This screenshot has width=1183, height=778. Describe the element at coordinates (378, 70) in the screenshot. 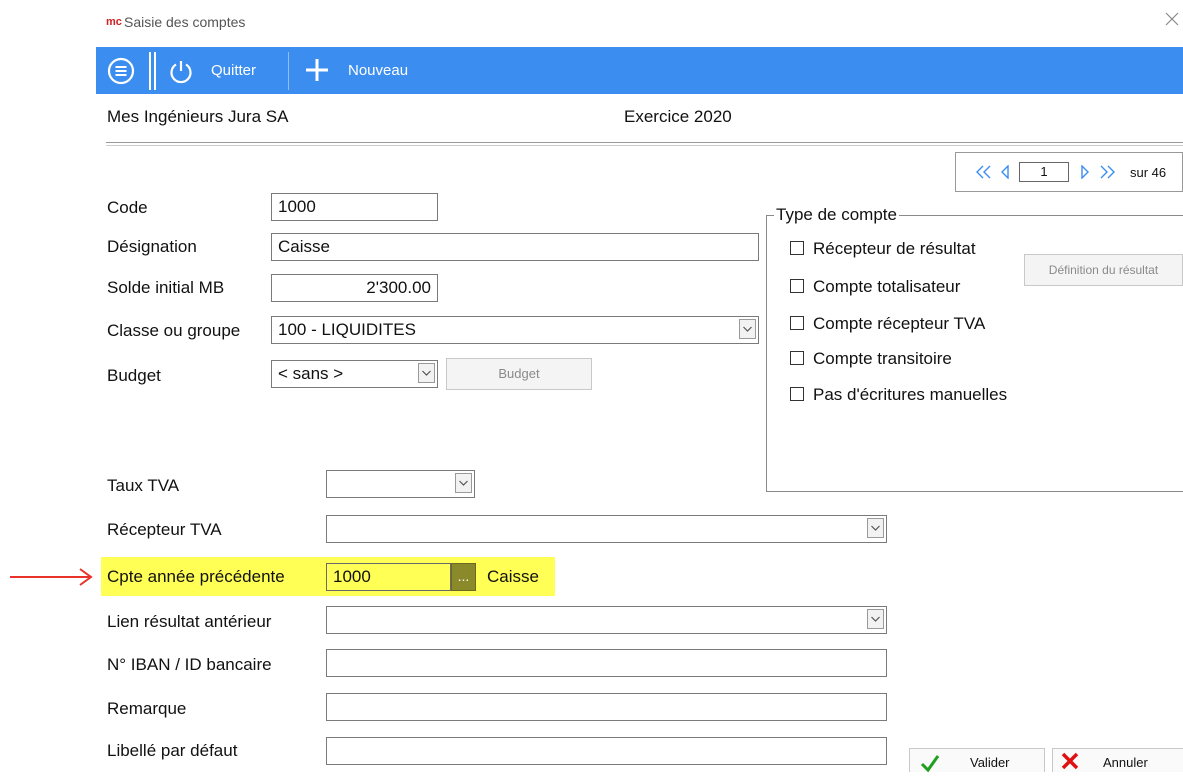

I see `new-button: Nouveau` at that location.